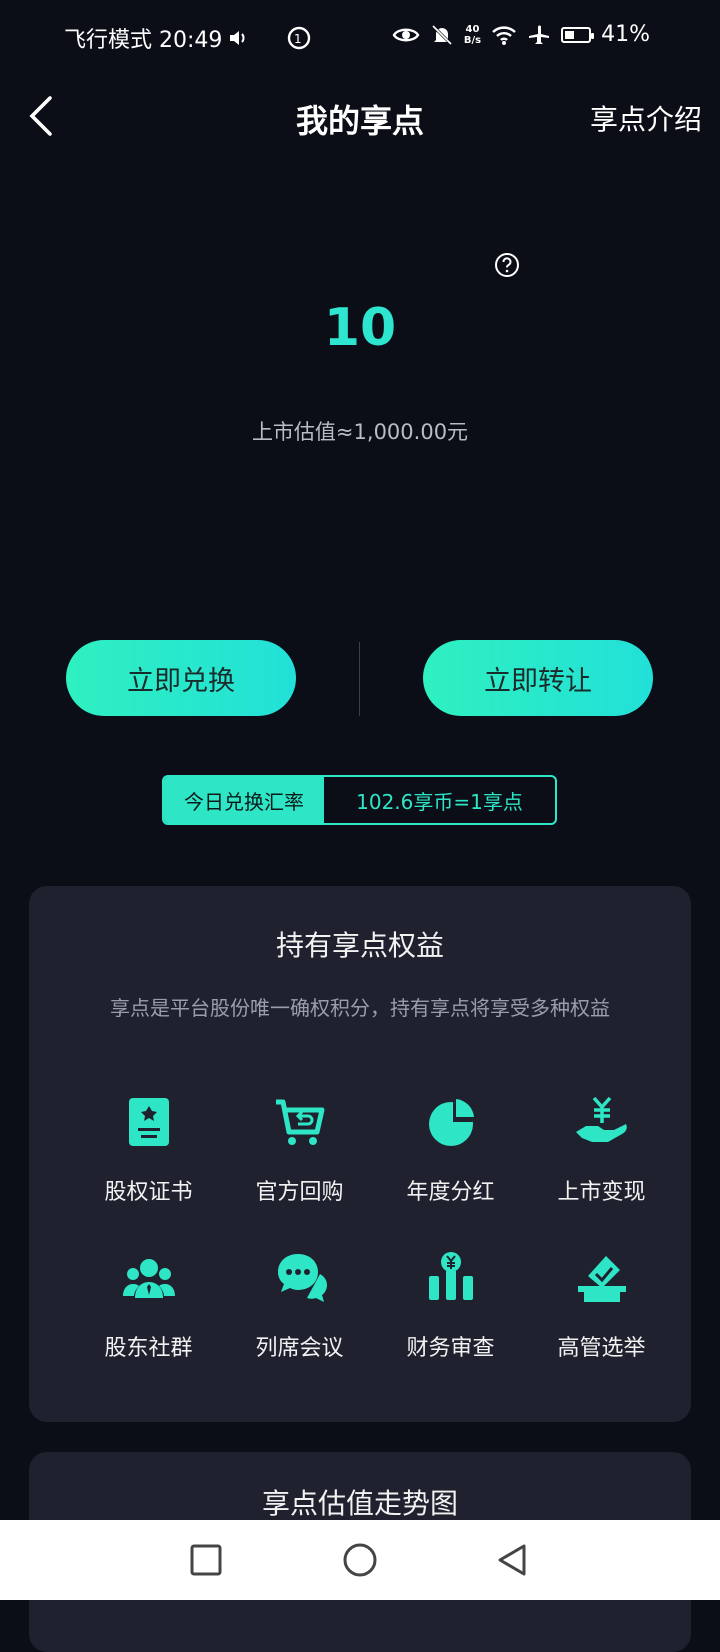  What do you see at coordinates (441, 34) in the screenshot?
I see `bell-off-icon` at bounding box center [441, 34].